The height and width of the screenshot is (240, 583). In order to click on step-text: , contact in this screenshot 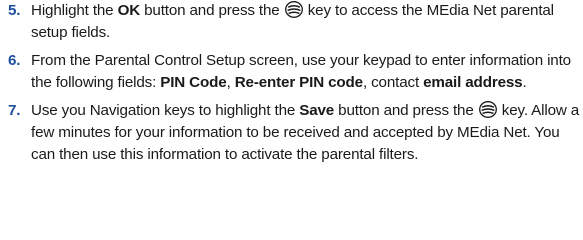, I will do `click(393, 82)`.